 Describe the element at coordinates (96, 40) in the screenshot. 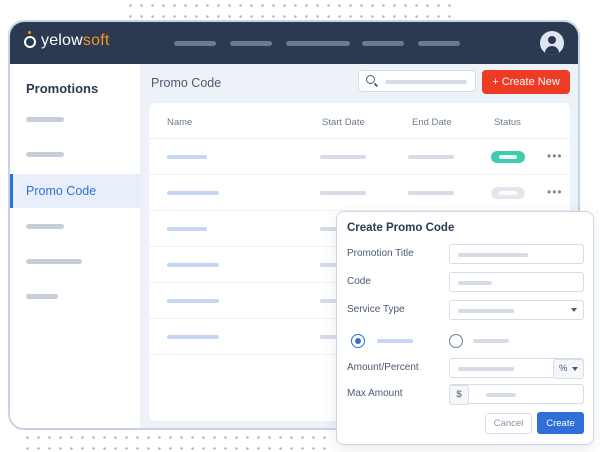

I see `logo-text-accent: soft` at that location.